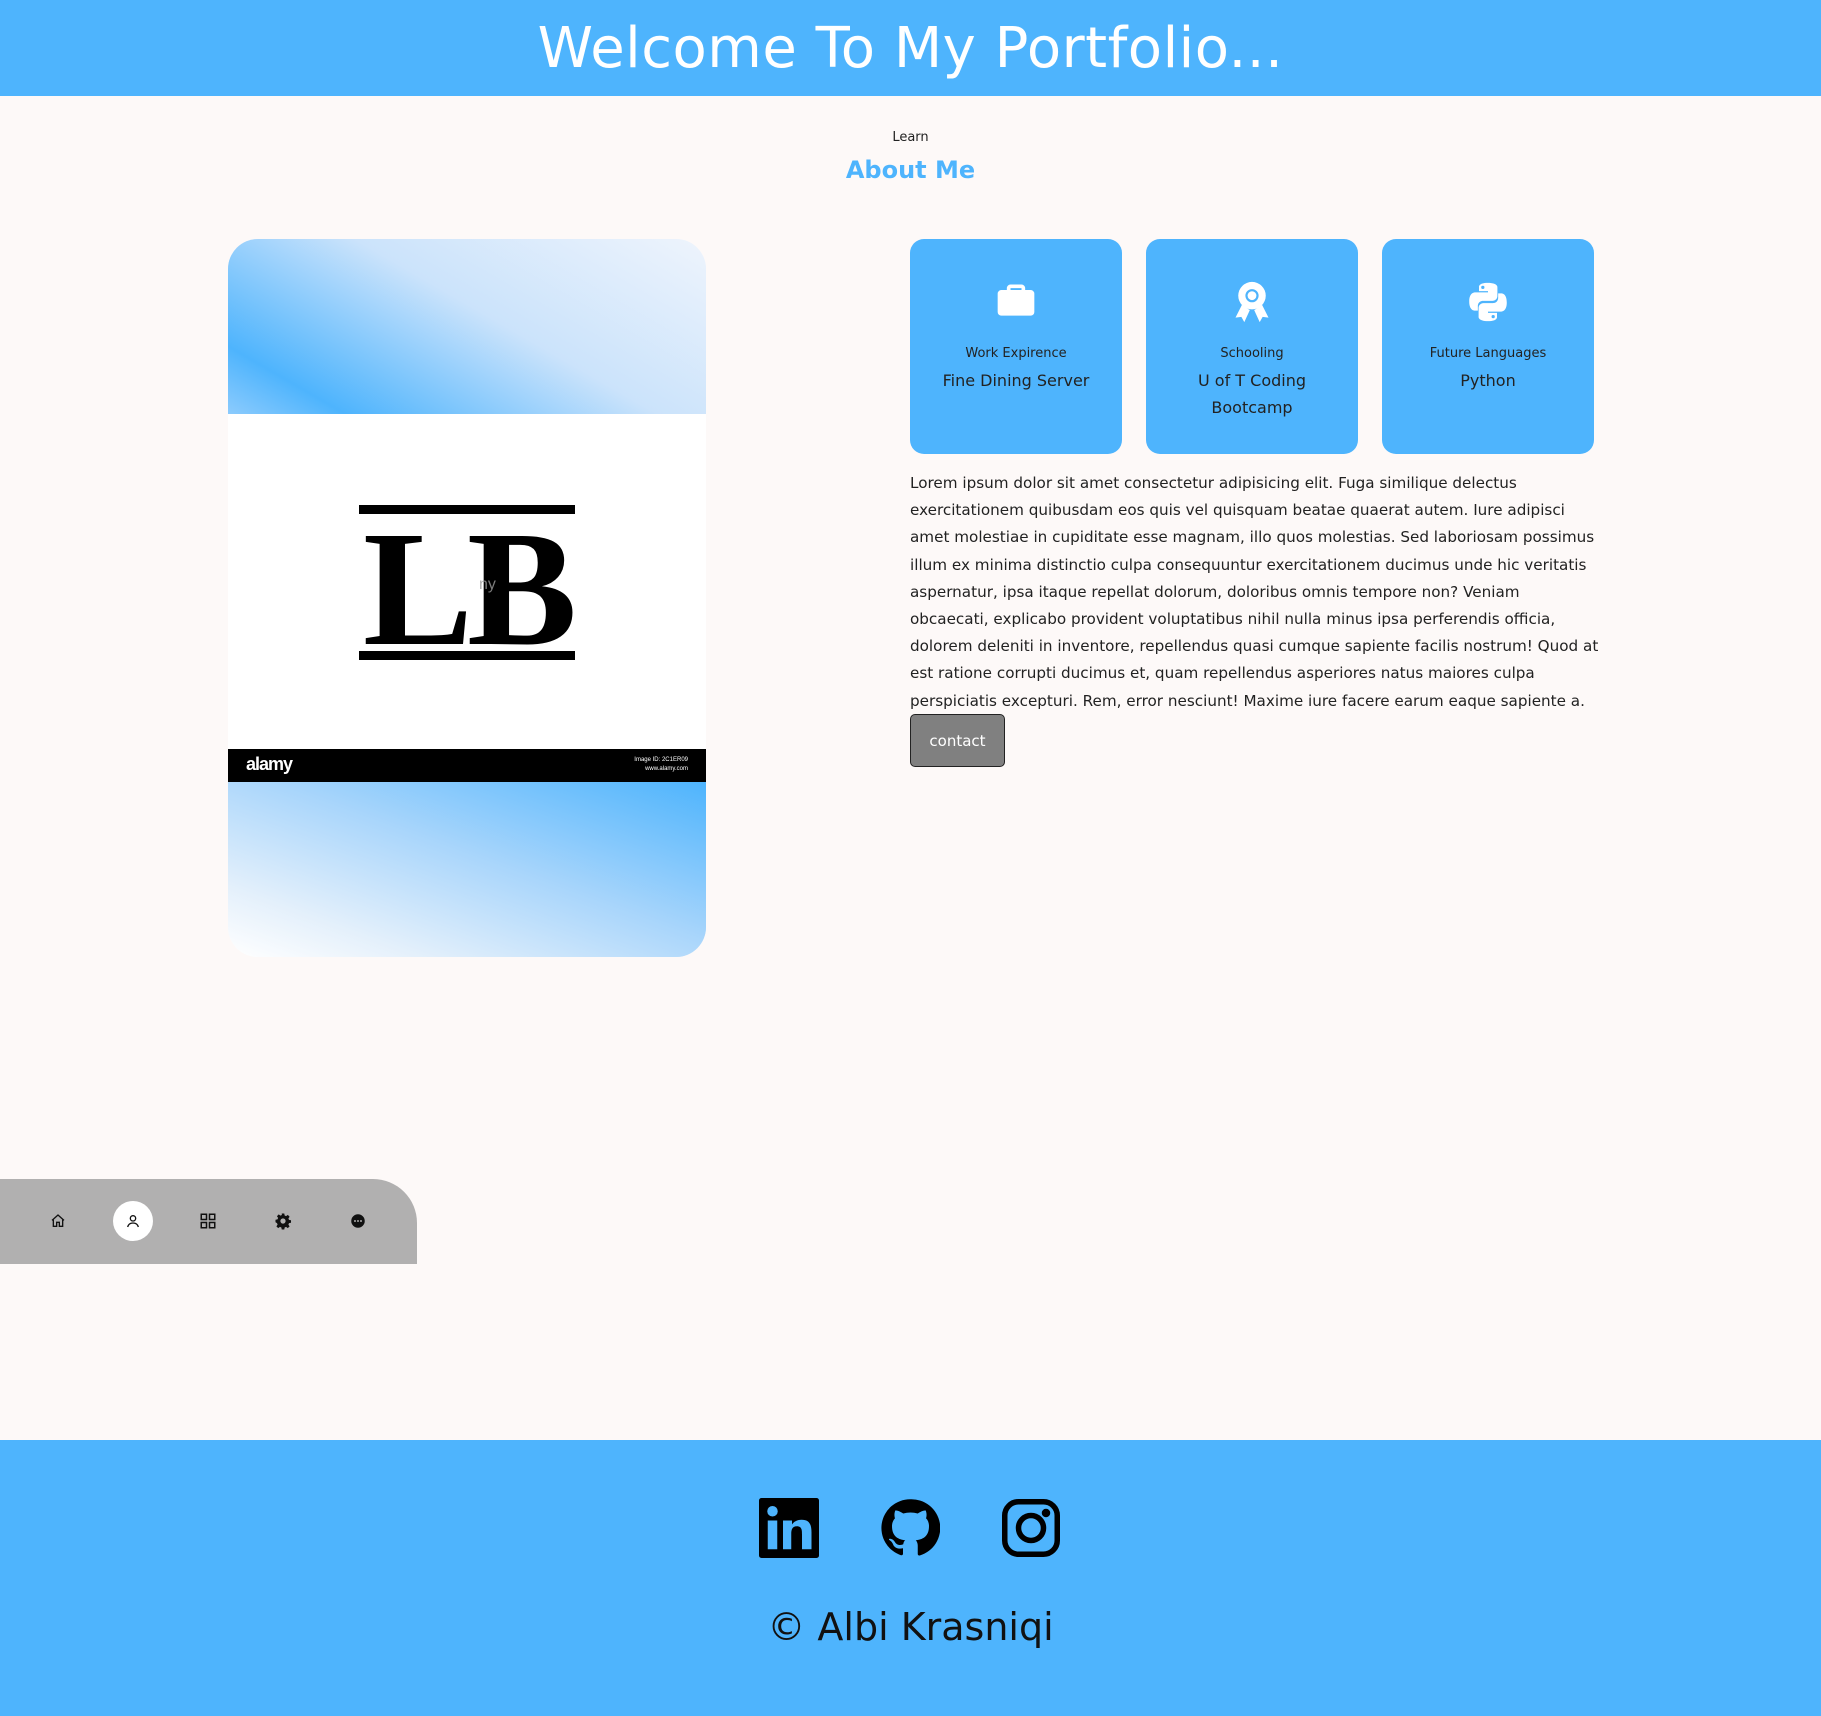 This screenshot has width=1821, height=1716. What do you see at coordinates (1016, 353) in the screenshot?
I see `card-label: Work Expirence` at bounding box center [1016, 353].